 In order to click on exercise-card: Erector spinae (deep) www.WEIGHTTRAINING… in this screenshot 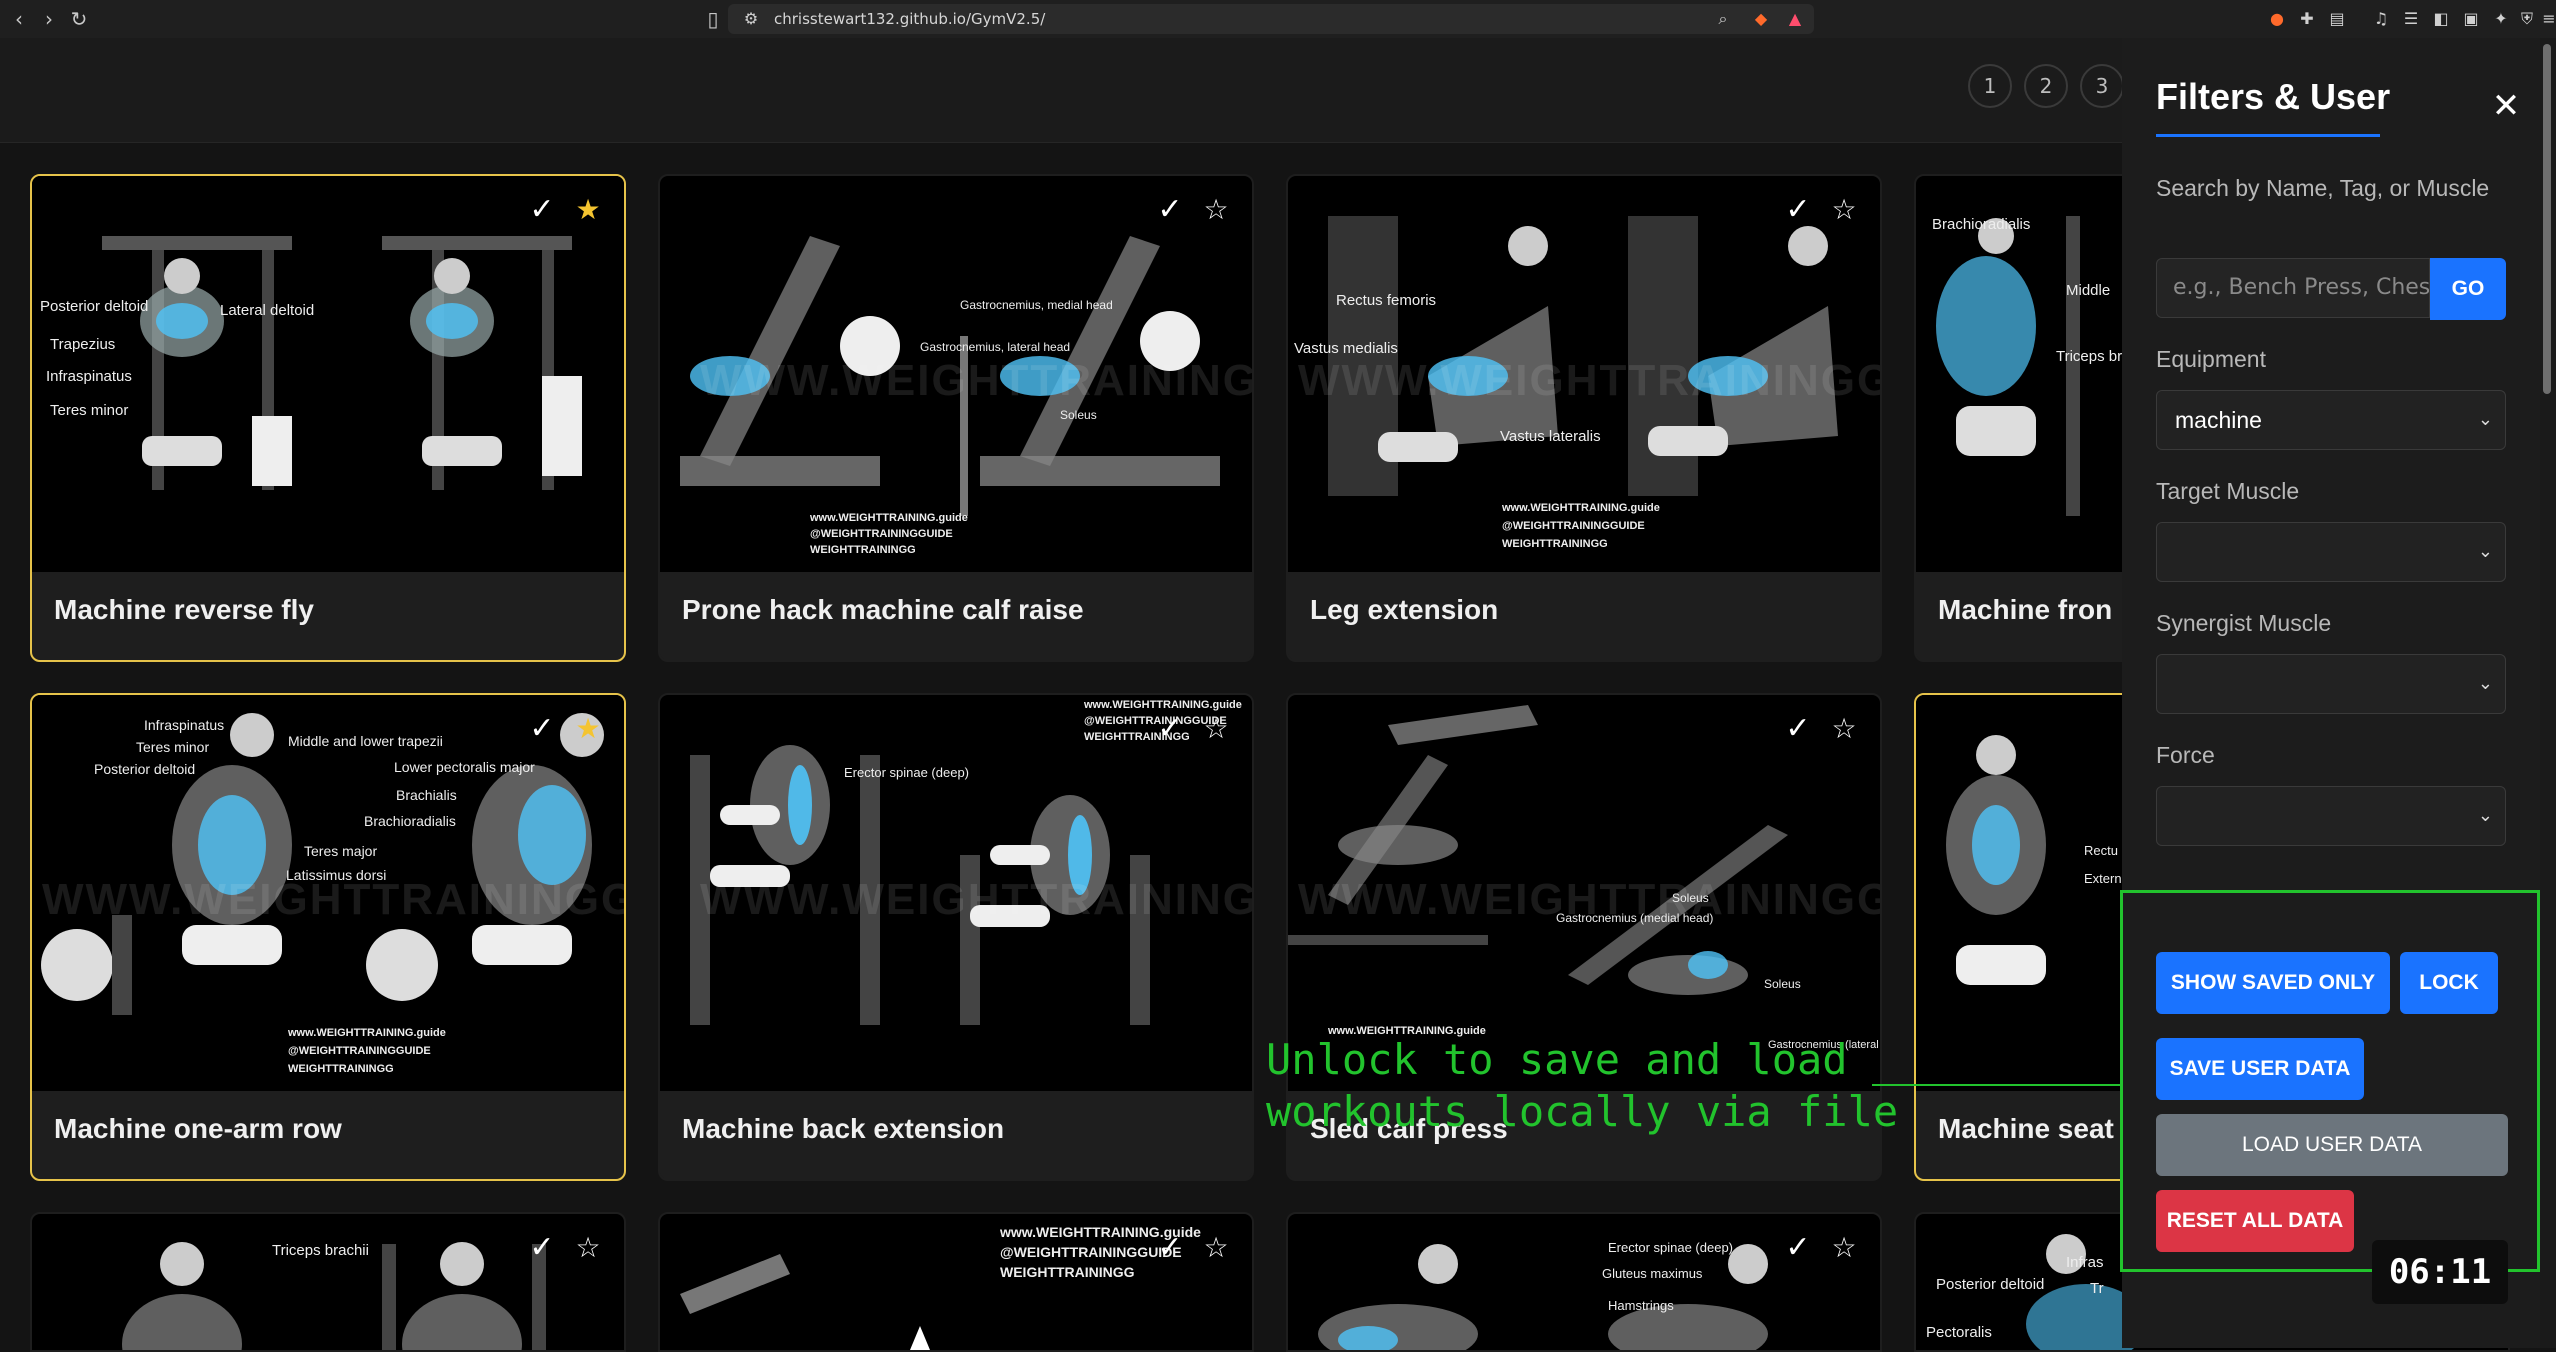, I will do `click(956, 937)`.